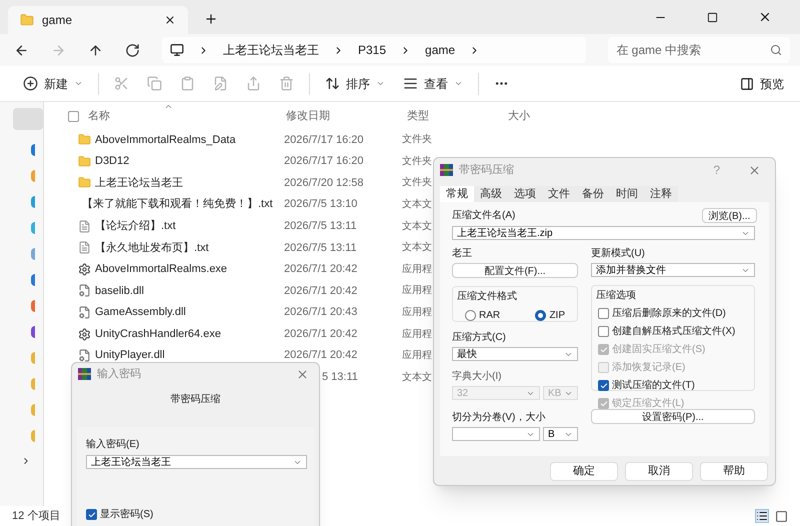 Image resolution: width=800 pixels, height=526 pixels. What do you see at coordinates (440, 50) in the screenshot?
I see `breadcrumb: game` at bounding box center [440, 50].